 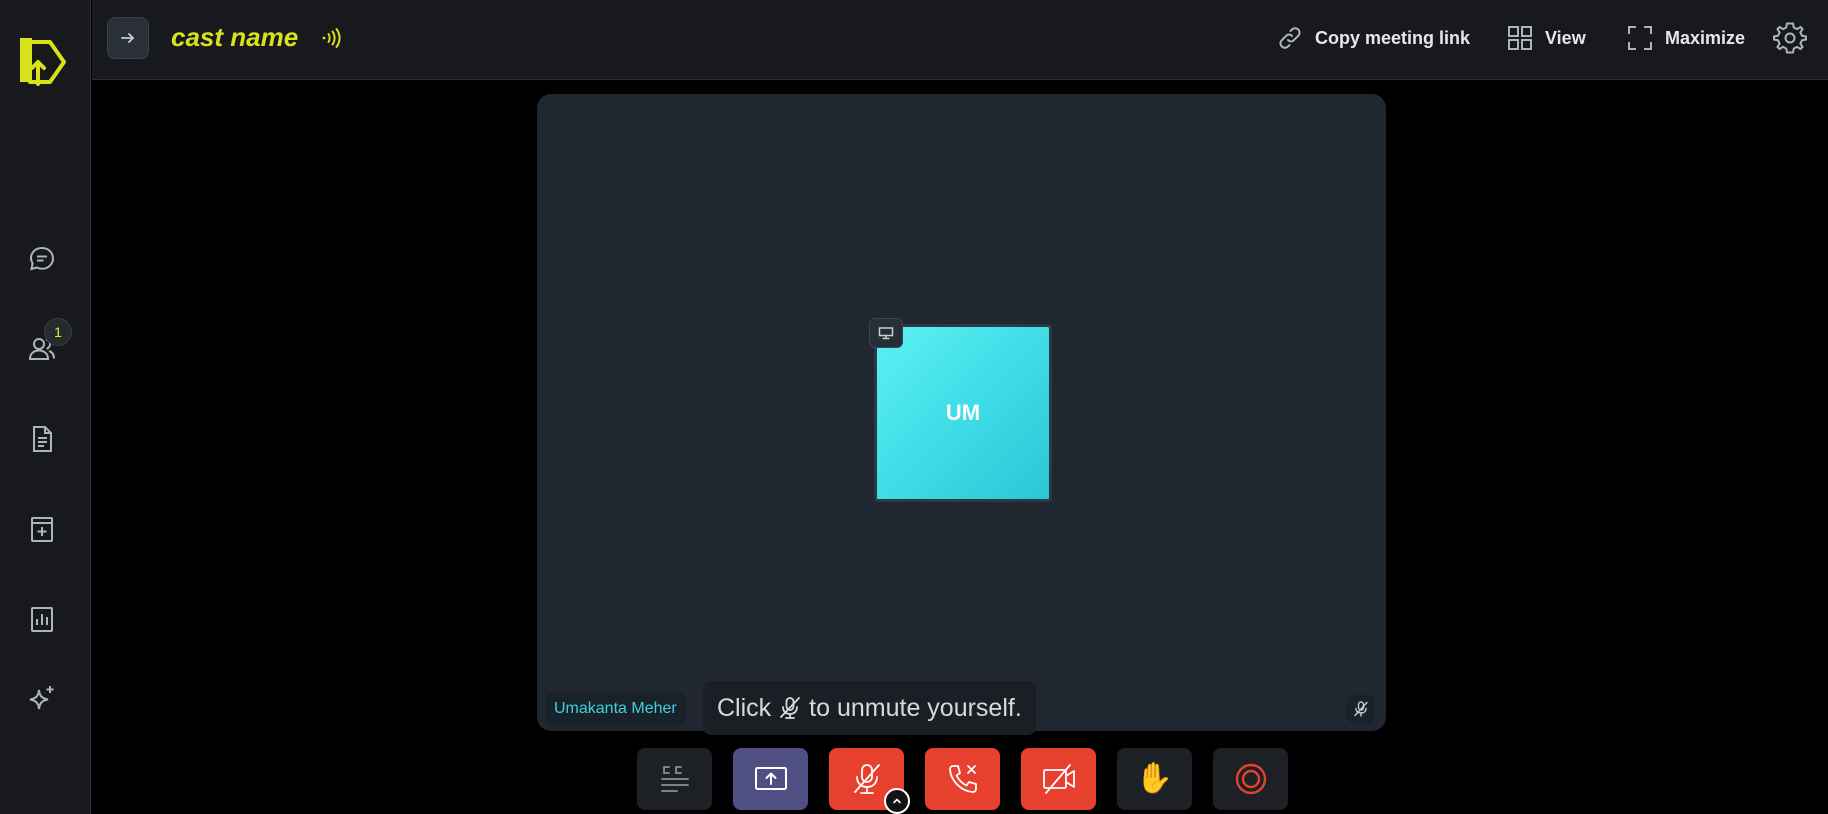 I want to click on mic-muted-icon, so click(x=1361, y=709).